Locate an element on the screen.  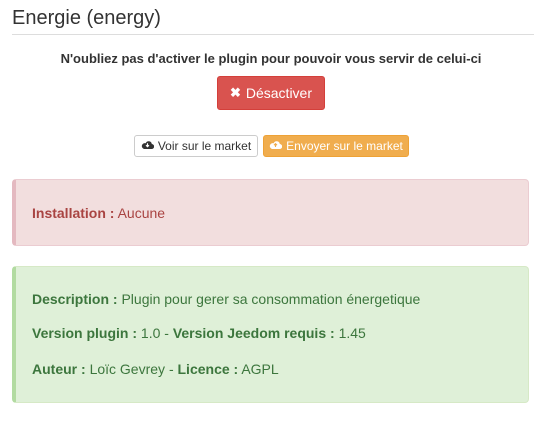
description-label: Description : is located at coordinates (75, 299).